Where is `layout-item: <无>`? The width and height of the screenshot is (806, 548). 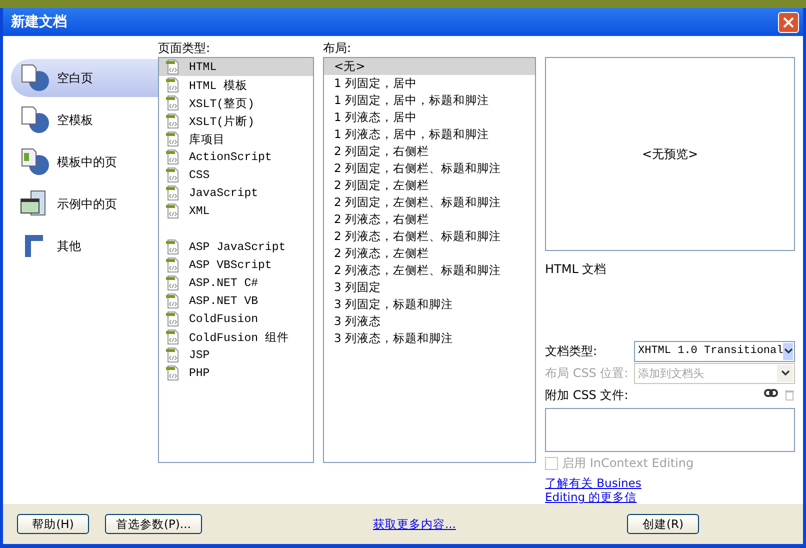
layout-item: <无> is located at coordinates (429, 67).